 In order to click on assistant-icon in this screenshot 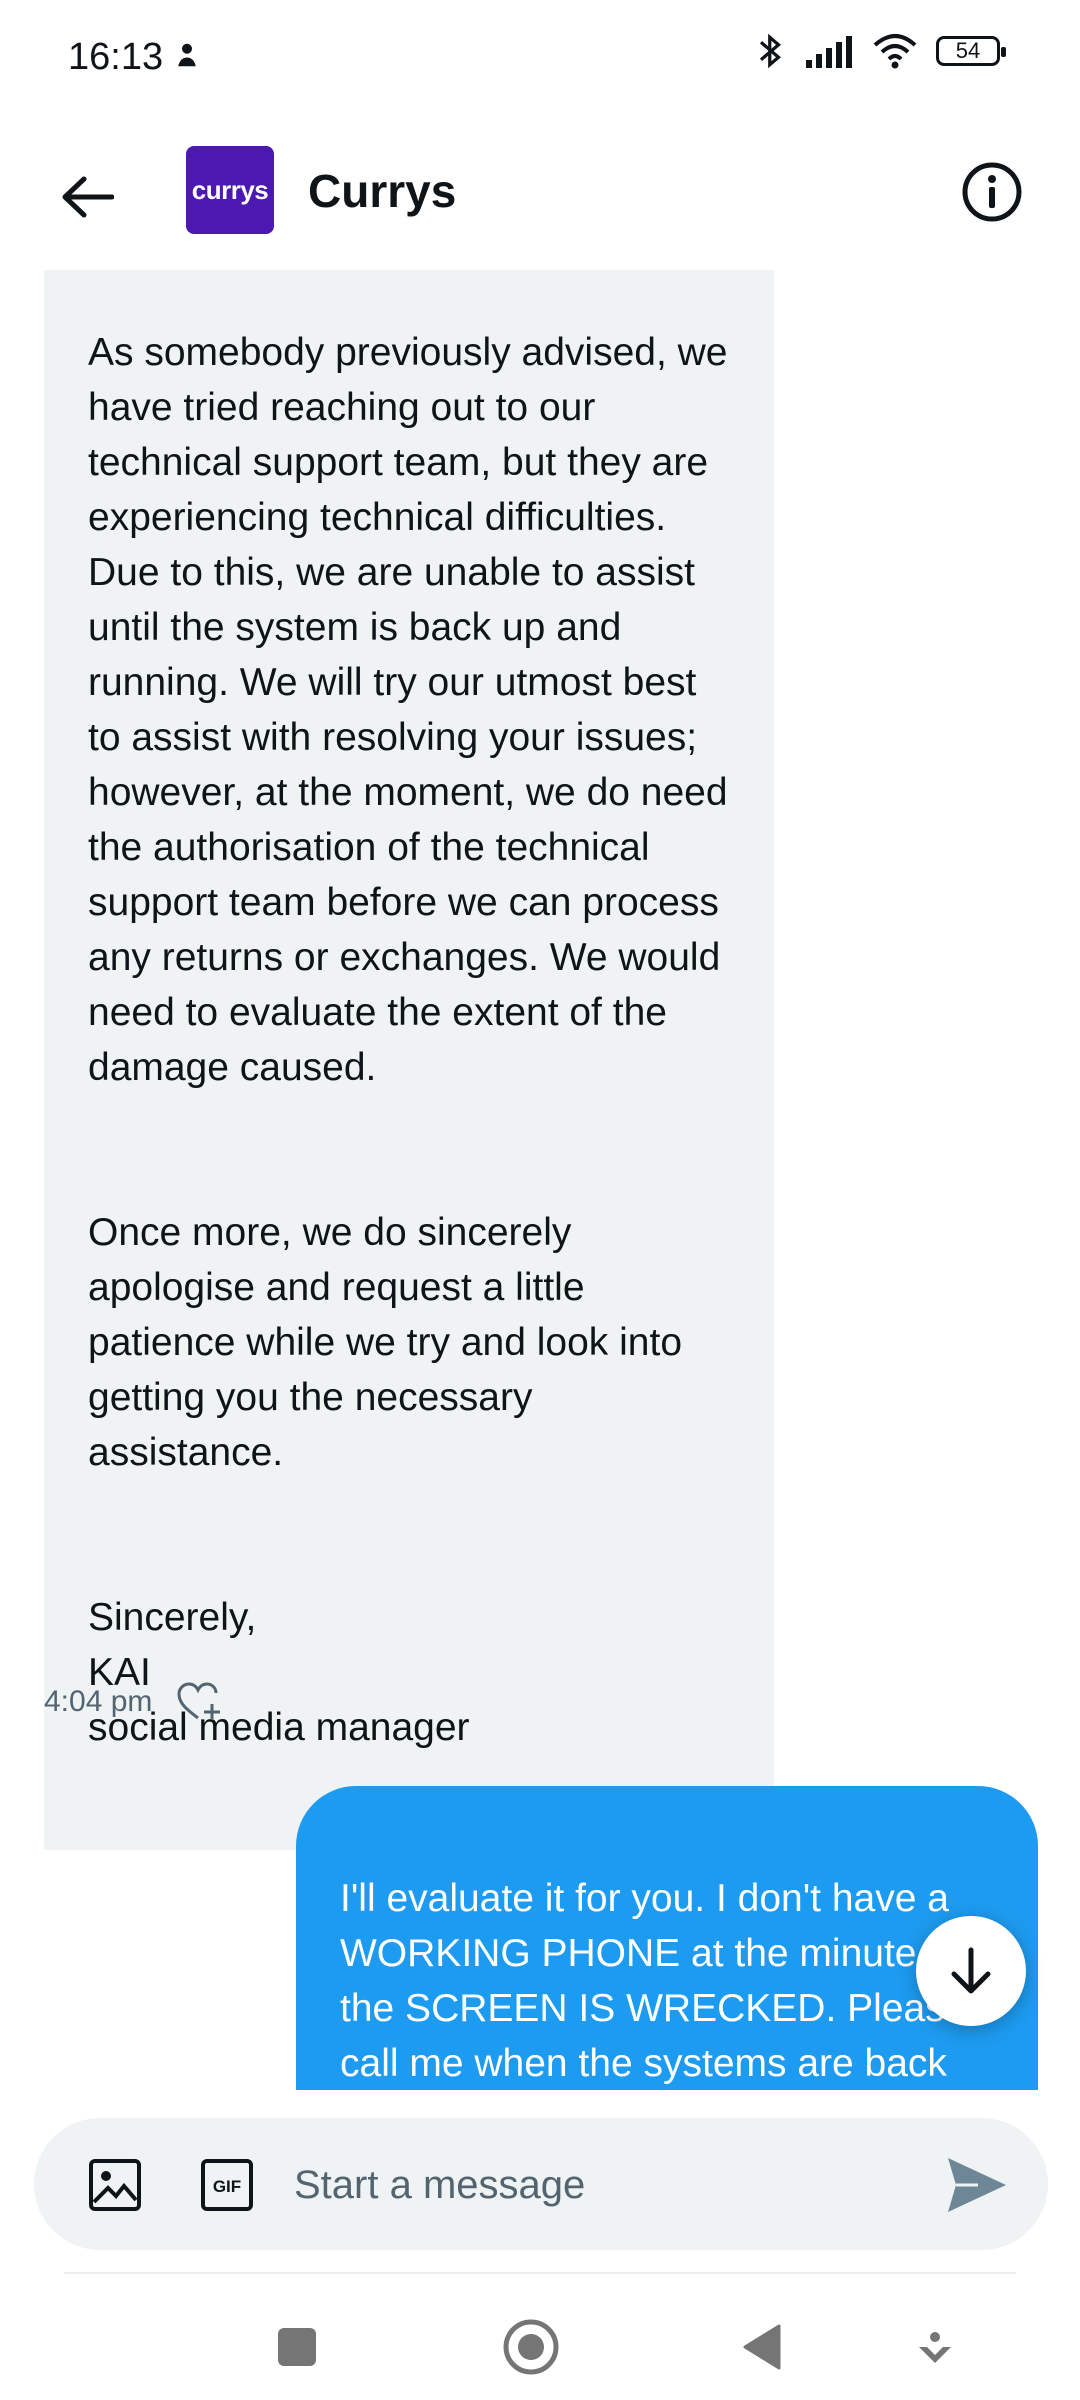, I will do `click(935, 2347)`.